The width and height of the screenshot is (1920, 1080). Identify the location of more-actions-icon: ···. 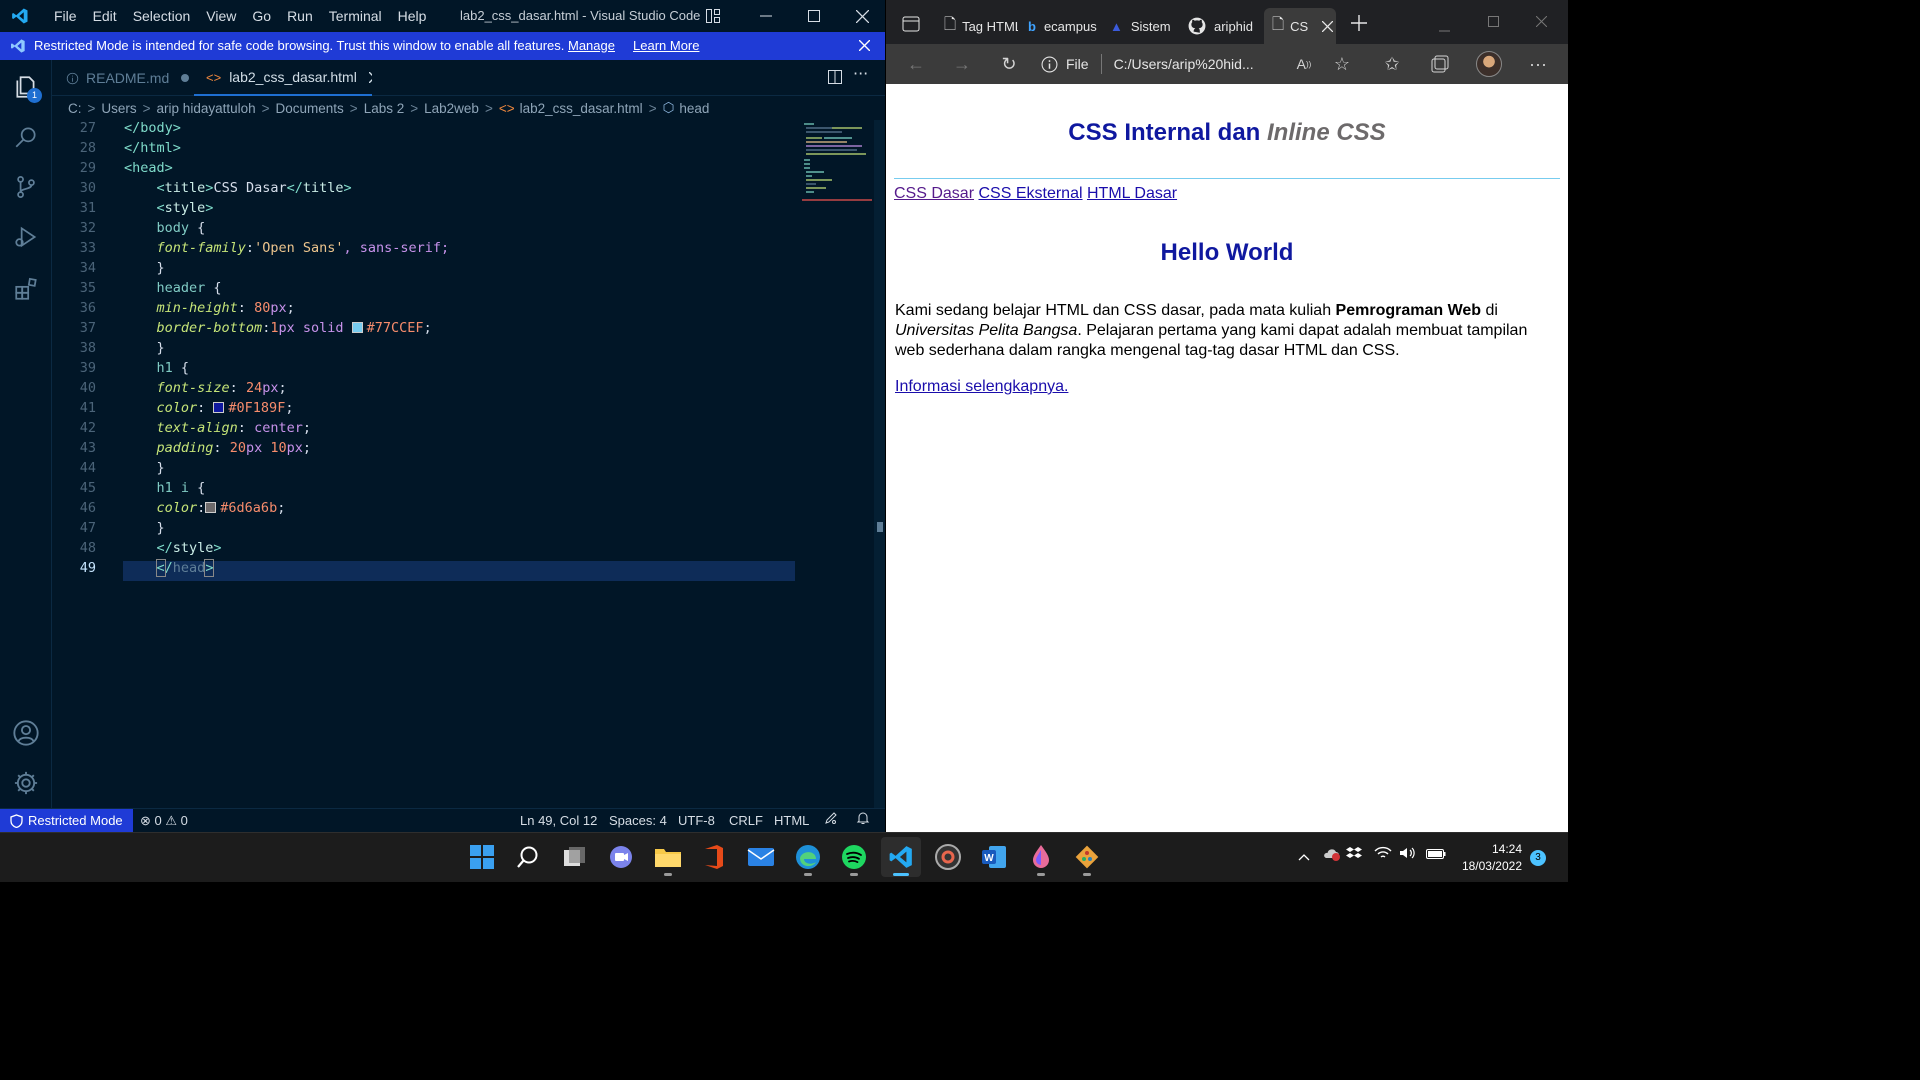
(860, 73).